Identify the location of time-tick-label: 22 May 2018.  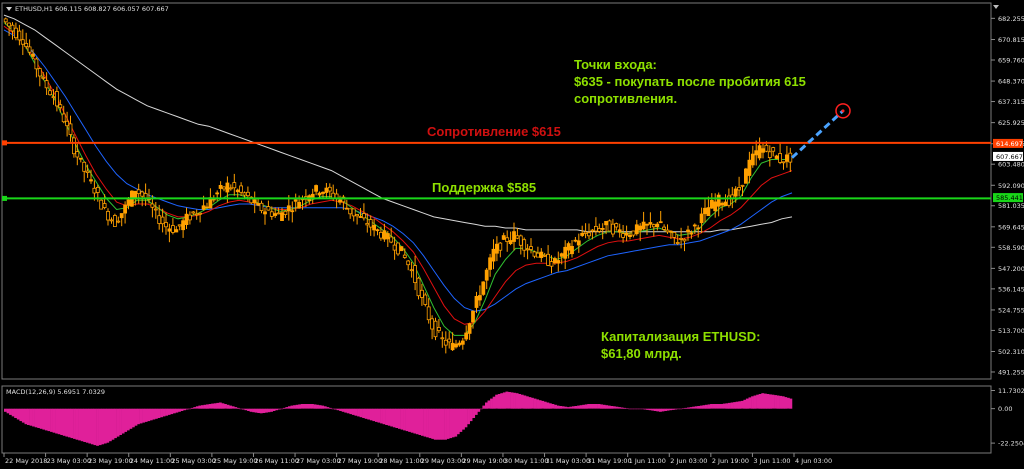
(26, 461).